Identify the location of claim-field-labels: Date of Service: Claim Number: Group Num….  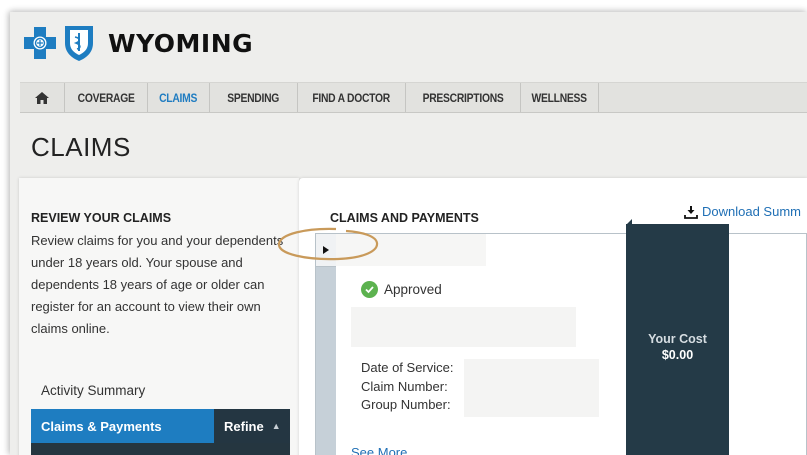
(407, 387).